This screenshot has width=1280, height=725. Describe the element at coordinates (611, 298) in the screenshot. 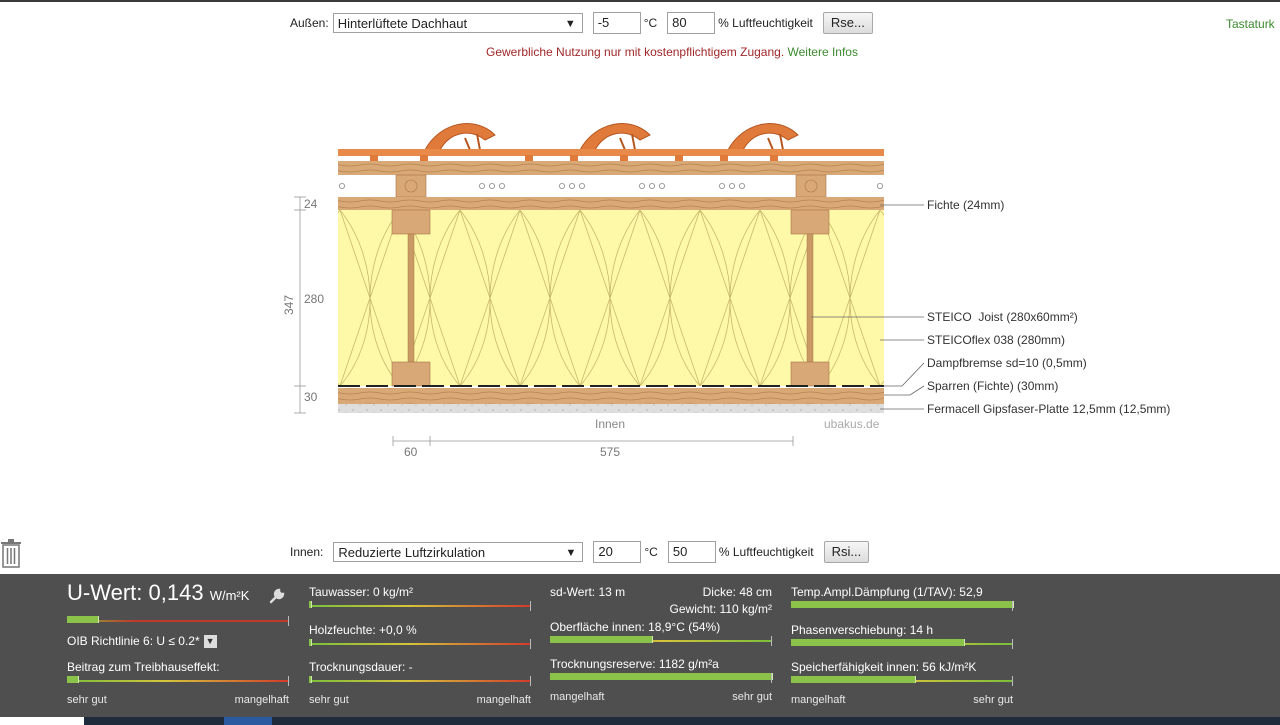

I see `layer-insulation` at that location.